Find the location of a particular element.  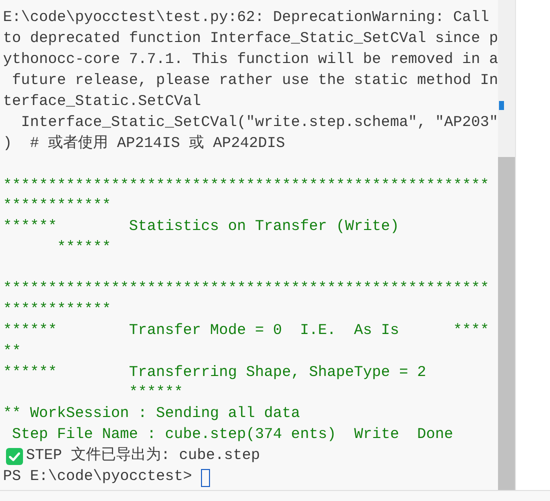

terminal-line: ythonocc-core 7.7.1. This function will be removed in a is located at coordinates (250, 60).